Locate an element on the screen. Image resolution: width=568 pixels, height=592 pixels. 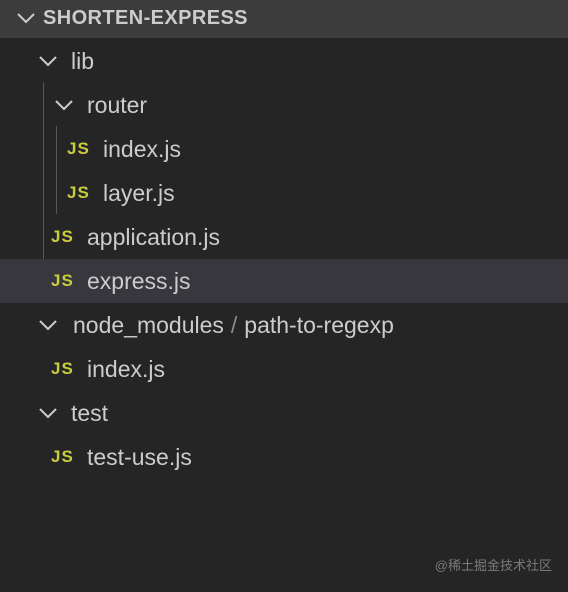
folder-label-node-modules: node_modules is located at coordinates (148, 325).